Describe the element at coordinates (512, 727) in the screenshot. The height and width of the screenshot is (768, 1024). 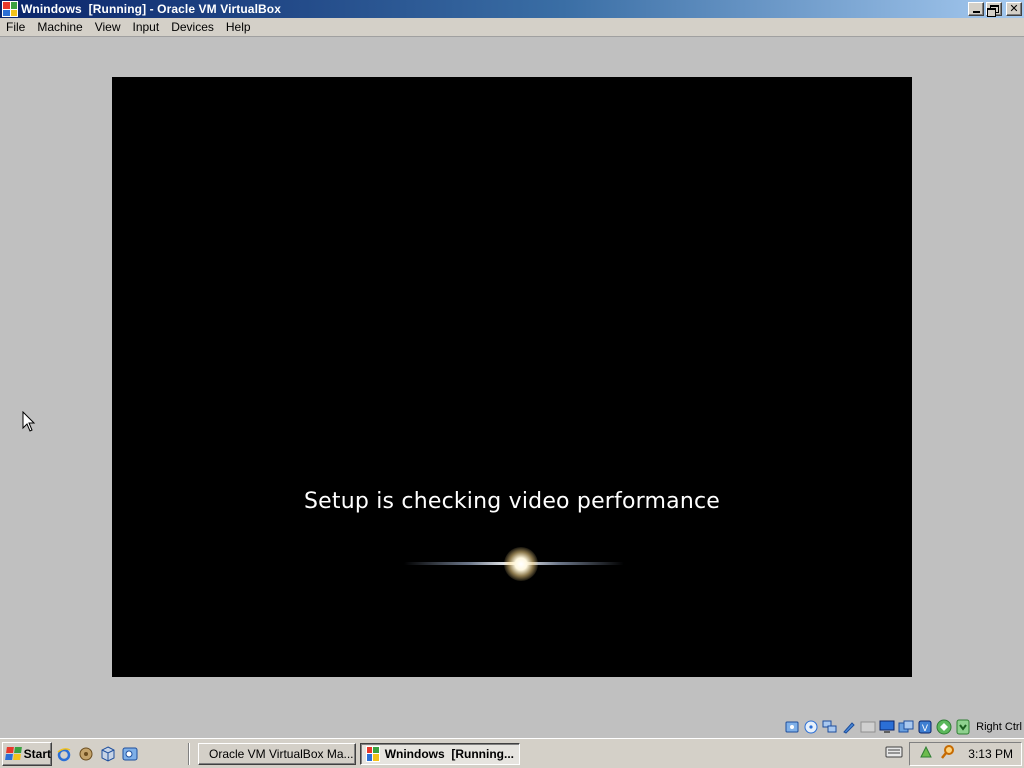
I see `vm-status-bar: V Right Ctrl` at that location.